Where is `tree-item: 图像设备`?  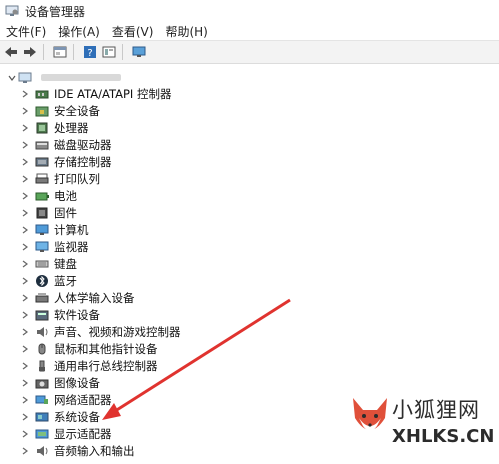
tree-item: 图像设备 is located at coordinates (60, 382).